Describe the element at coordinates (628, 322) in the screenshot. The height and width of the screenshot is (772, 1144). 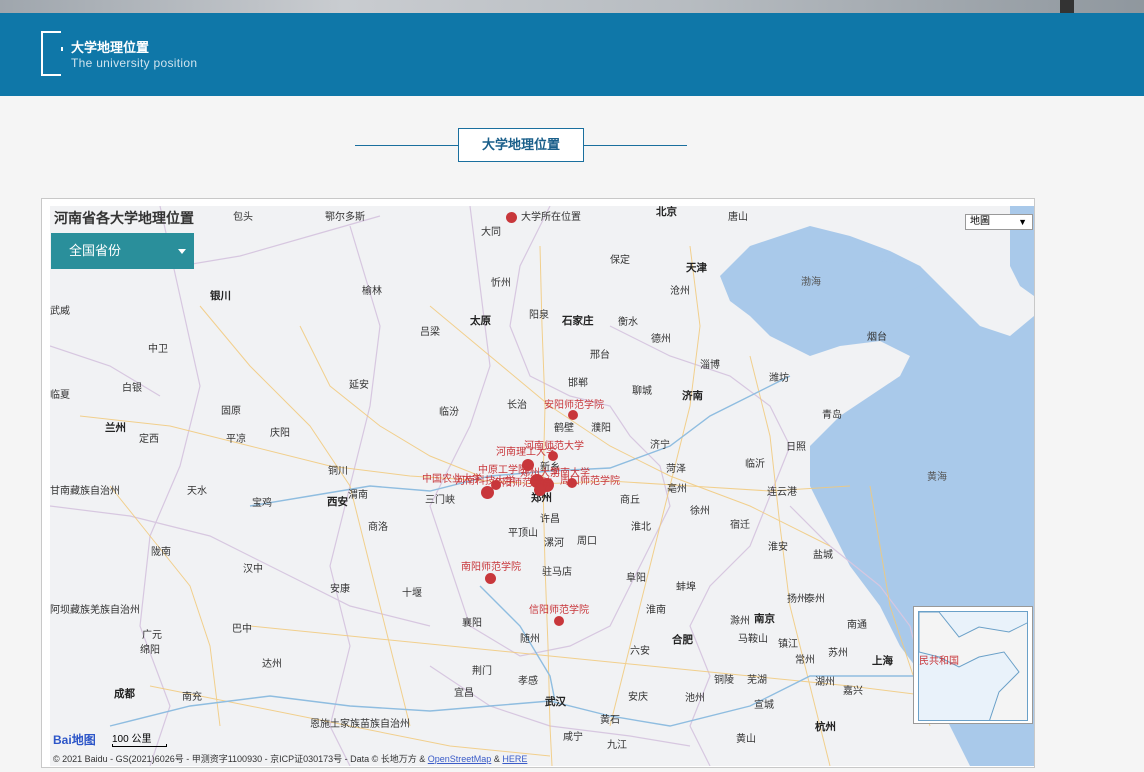
I see `city-label: 衡水` at that location.